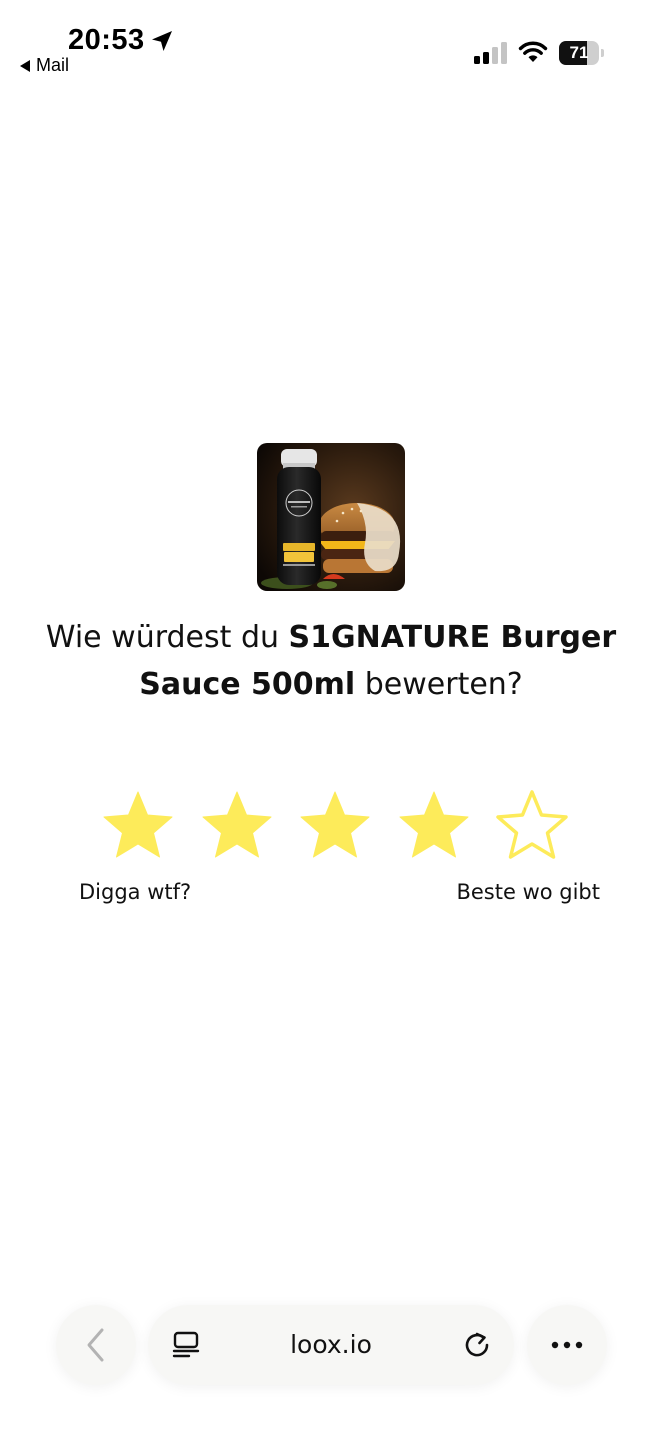  What do you see at coordinates (135, 892) in the screenshot?
I see `rating-label-low: Digga wtf?` at bounding box center [135, 892].